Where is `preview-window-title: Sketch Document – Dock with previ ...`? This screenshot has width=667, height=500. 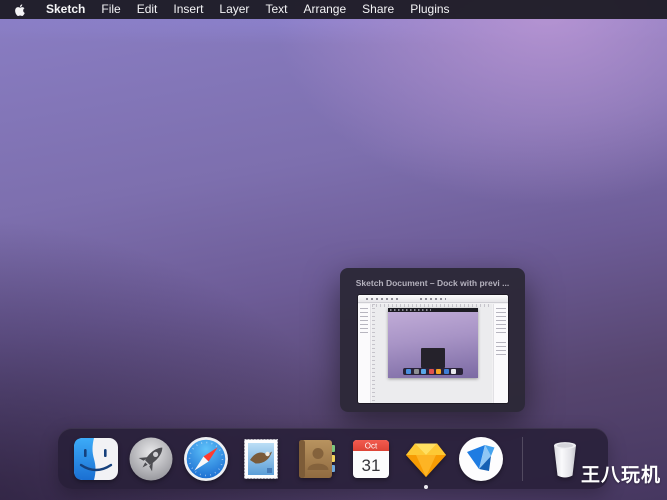
preview-window-title: Sketch Document – Dock with previ ... is located at coordinates (432, 283).